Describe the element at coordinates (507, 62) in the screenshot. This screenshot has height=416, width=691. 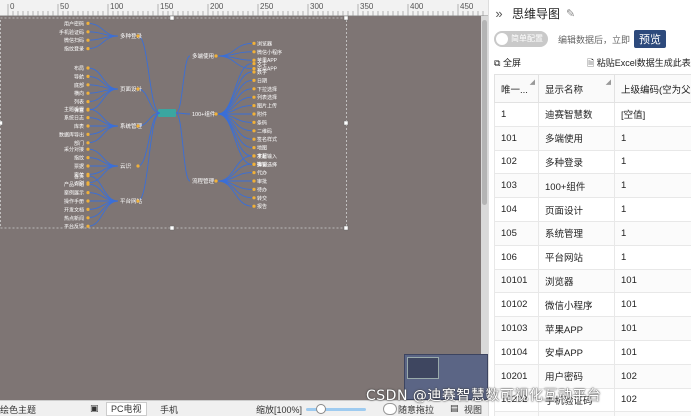
I see `fullscreen-button: ⧉ 全屏` at that location.